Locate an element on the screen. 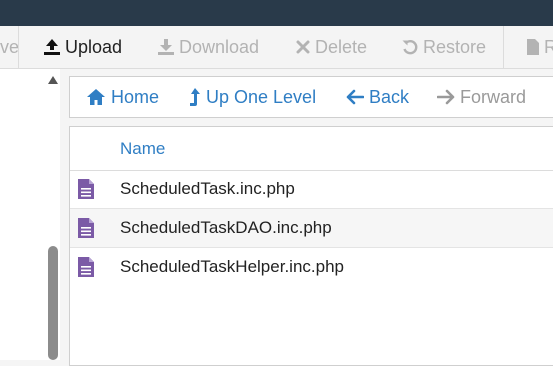 This screenshot has width=553, height=366. top-header-bar is located at coordinates (276, 13).